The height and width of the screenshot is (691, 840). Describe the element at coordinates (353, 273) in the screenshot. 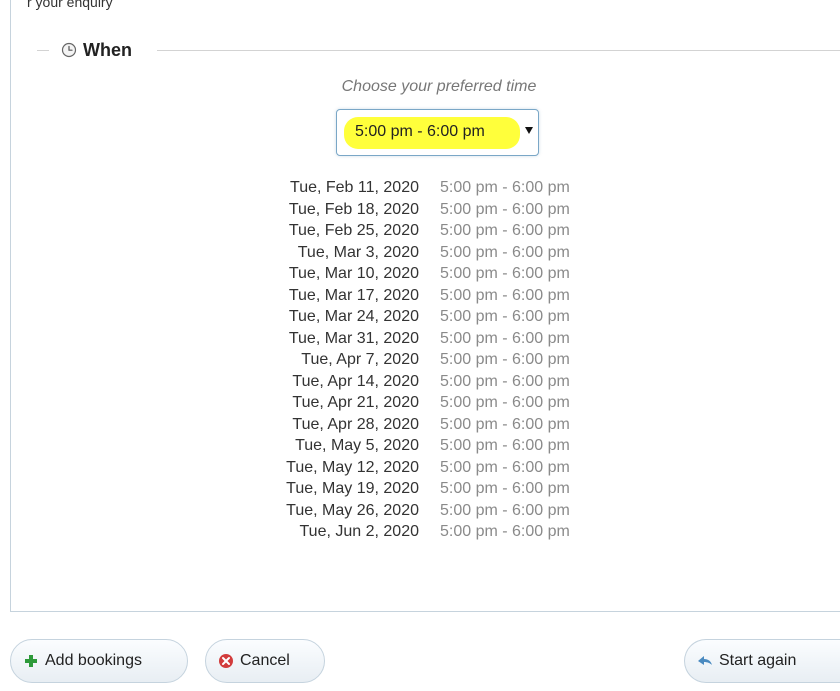

I see `session-date: Tue, Mar 10, 2020` at that location.